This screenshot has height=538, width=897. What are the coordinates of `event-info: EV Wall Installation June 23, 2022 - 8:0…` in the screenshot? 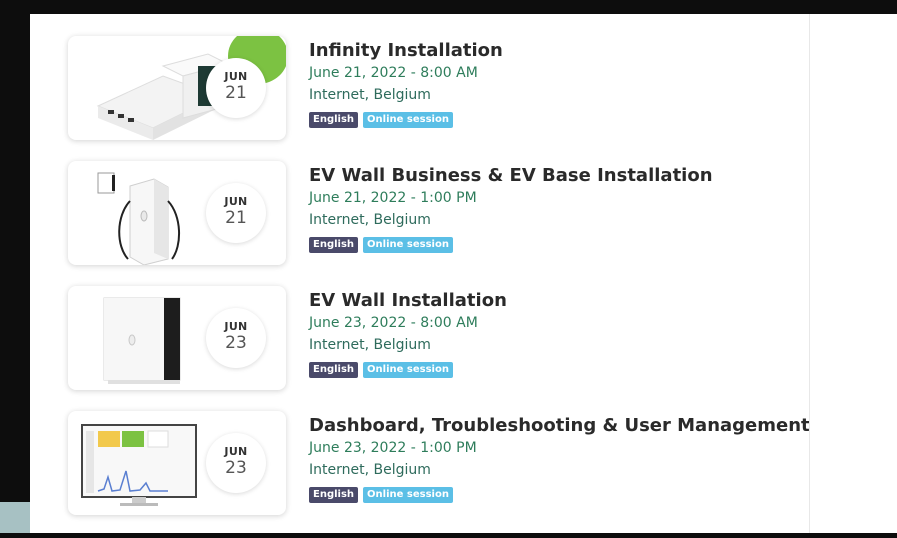 It's located at (408, 334).